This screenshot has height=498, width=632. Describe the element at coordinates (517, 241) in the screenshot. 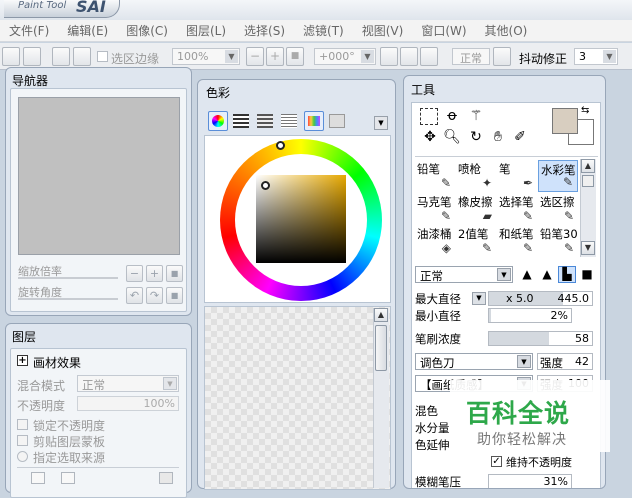

I see `brush-washi: 和纸笔 ✎` at that location.